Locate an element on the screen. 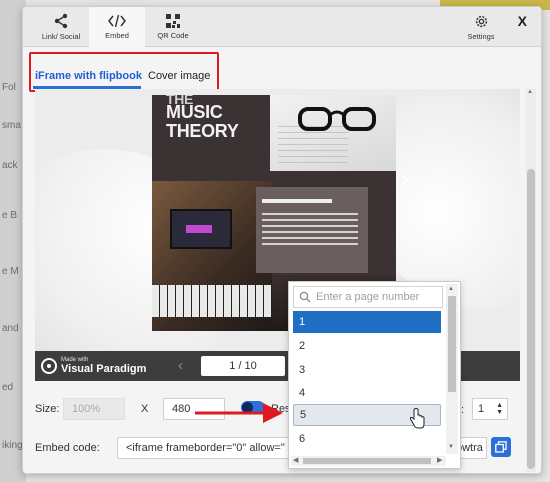 This screenshot has height=482, width=550. dialog-scrollbar: ▲ is located at coordinates (531, 280).